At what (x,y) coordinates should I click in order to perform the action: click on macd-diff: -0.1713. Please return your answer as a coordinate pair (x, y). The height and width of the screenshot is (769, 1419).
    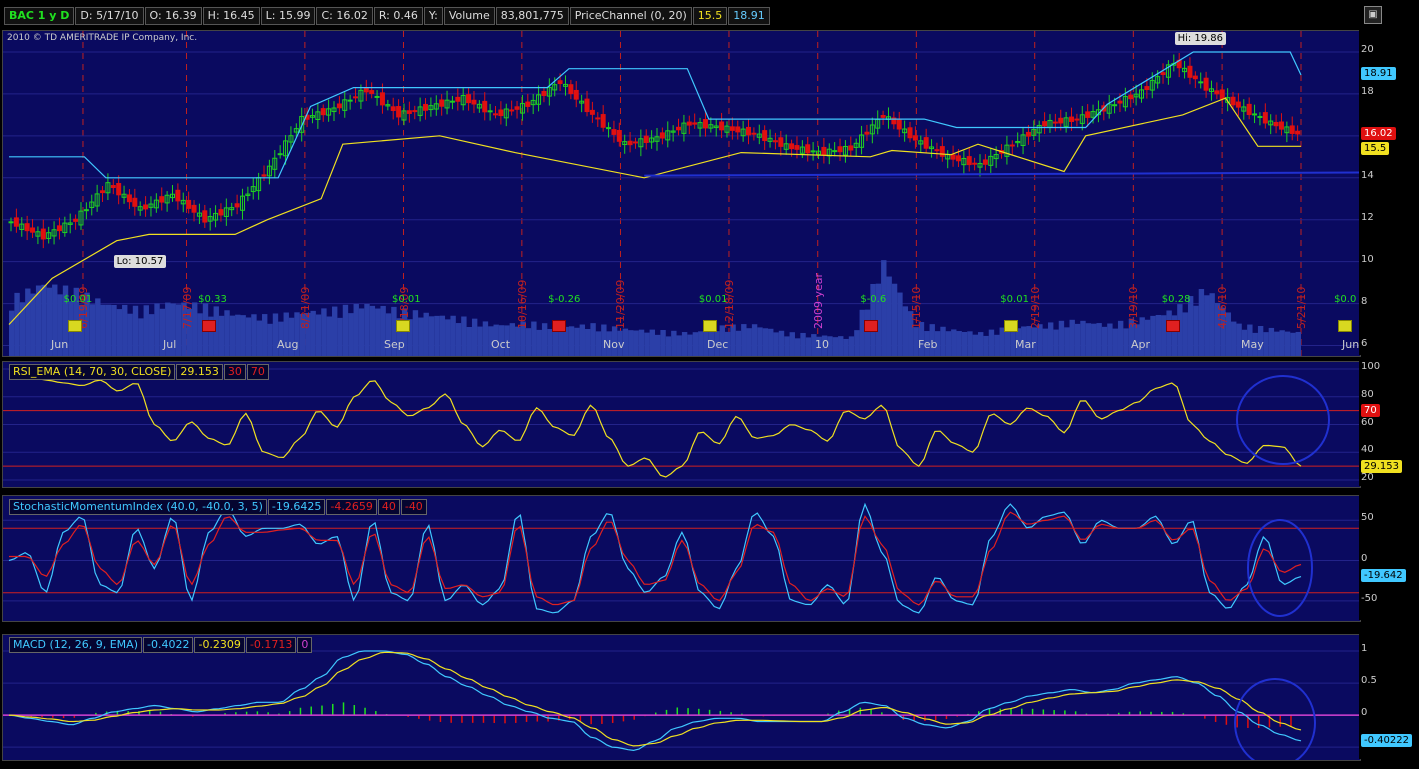
    Looking at the image, I should click on (271, 644).